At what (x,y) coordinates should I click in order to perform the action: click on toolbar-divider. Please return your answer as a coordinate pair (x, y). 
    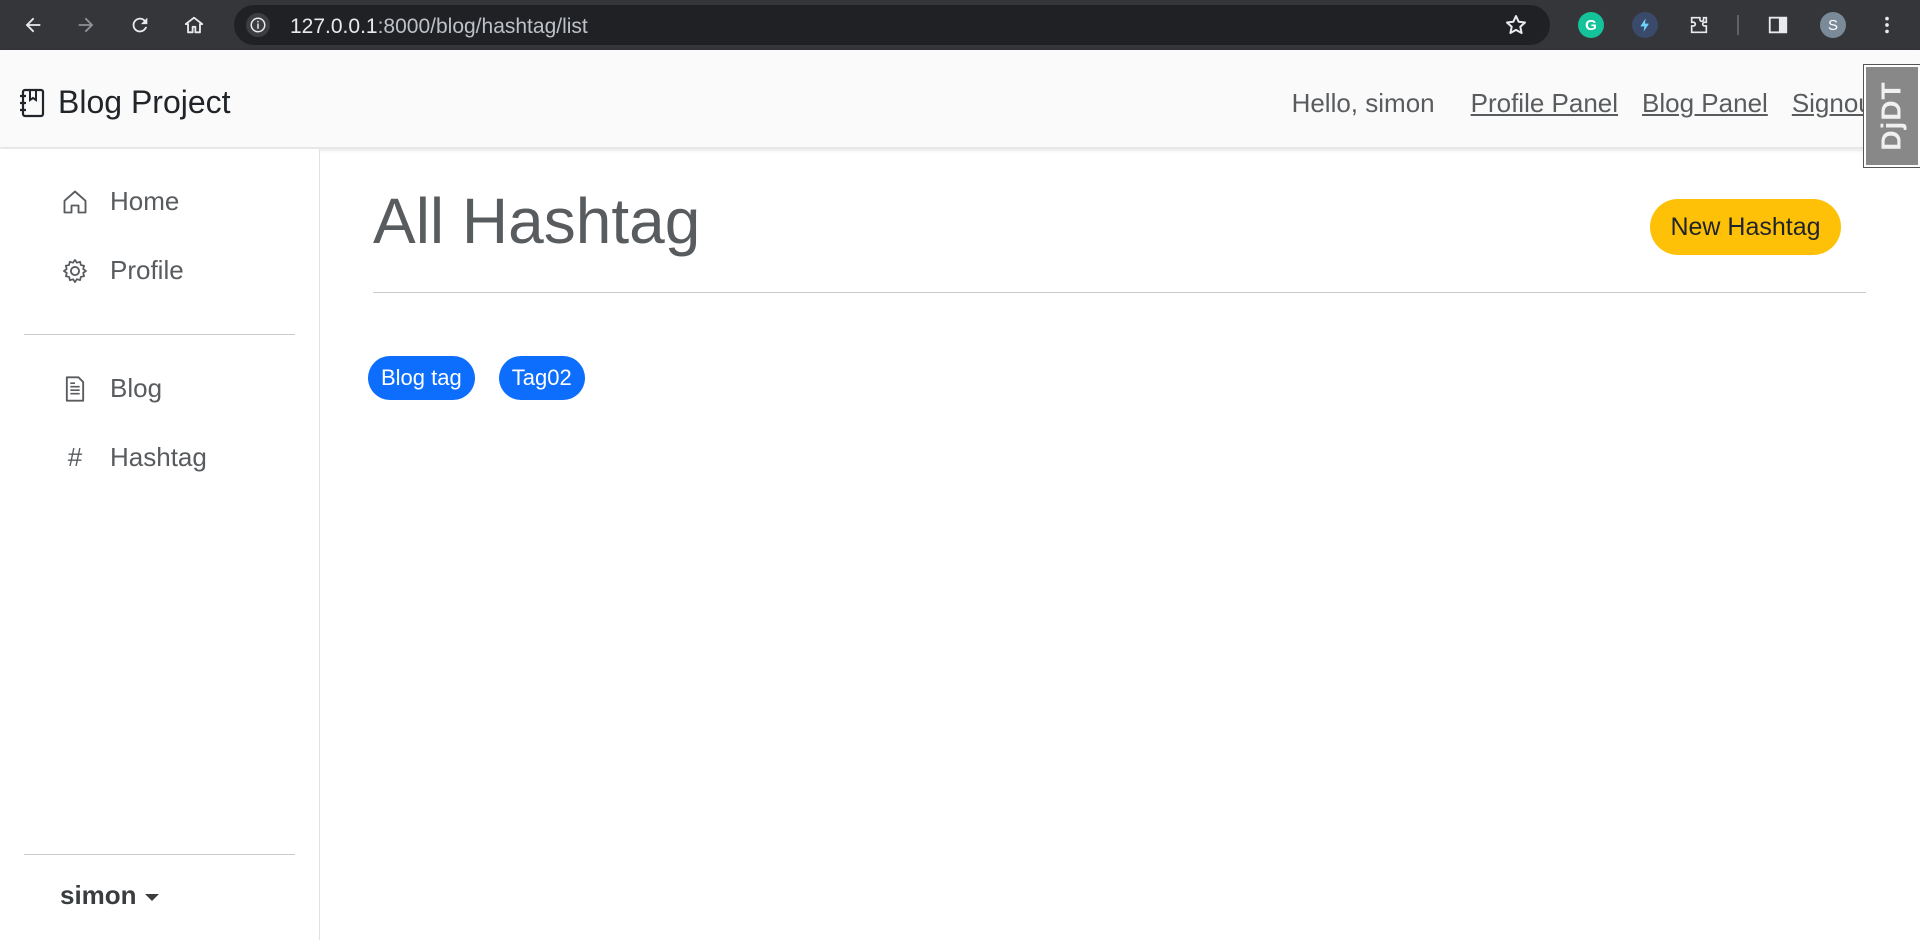
    Looking at the image, I should click on (1738, 25).